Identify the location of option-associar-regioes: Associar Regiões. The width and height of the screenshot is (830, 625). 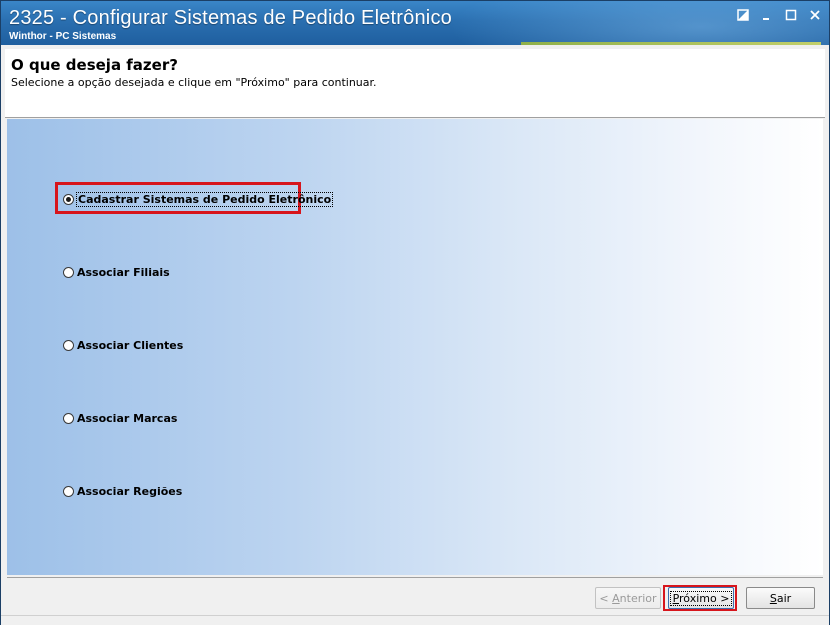
(122, 491).